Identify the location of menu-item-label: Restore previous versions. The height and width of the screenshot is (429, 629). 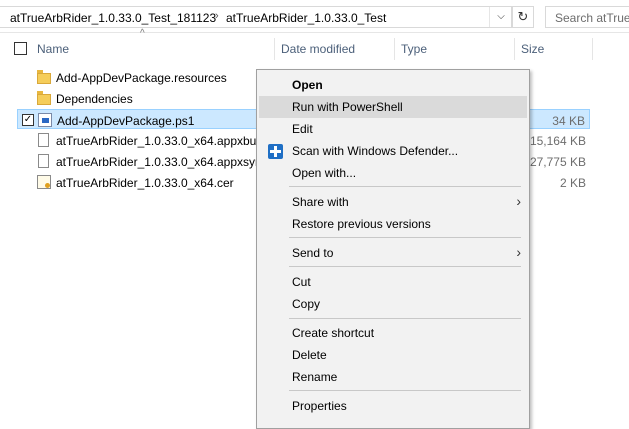
(361, 224).